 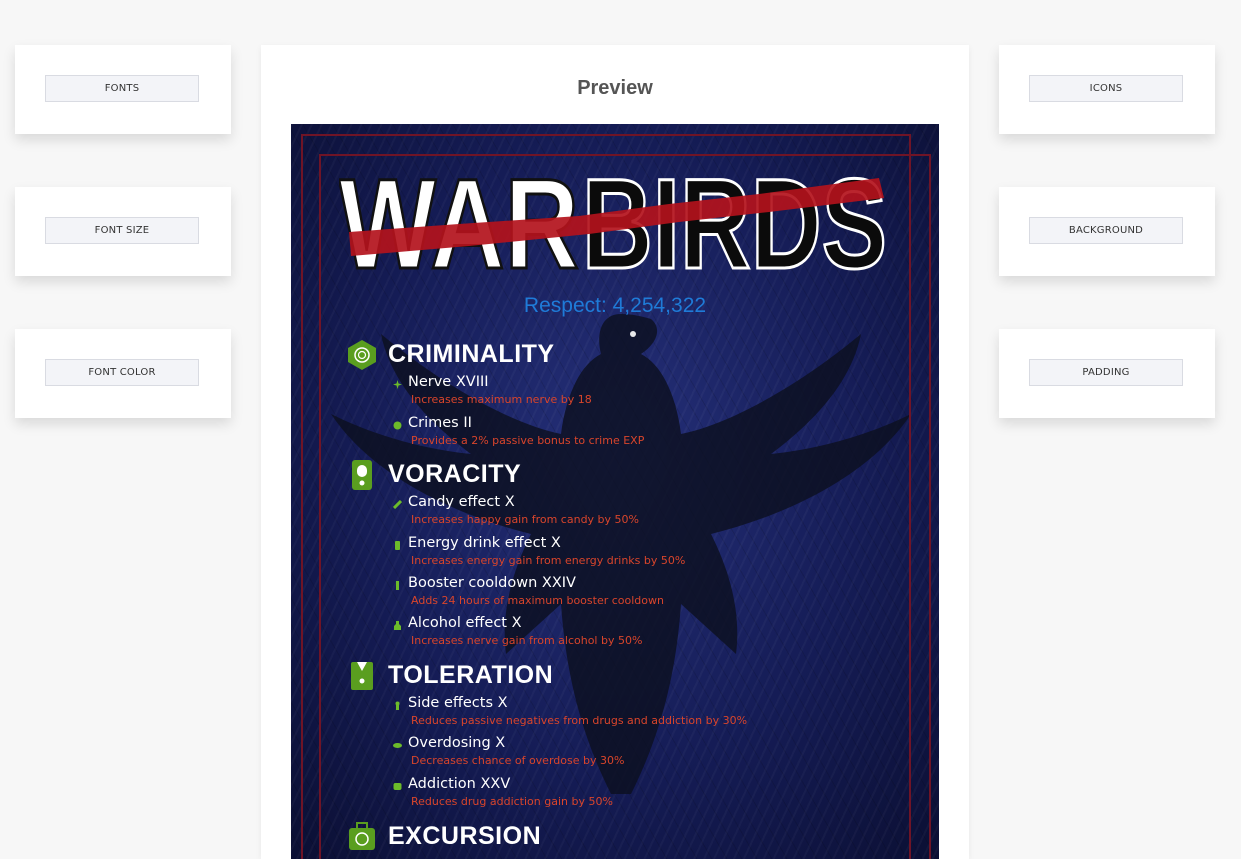 What do you see at coordinates (492, 583) in the screenshot?
I see `perk-name: Booster cooldown XXIV` at bounding box center [492, 583].